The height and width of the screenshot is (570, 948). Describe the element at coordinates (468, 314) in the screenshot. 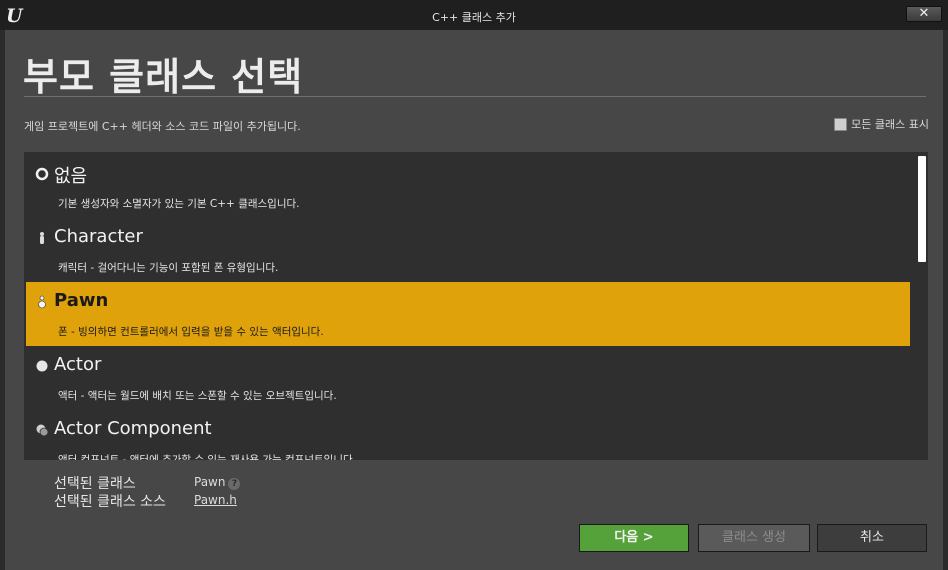

I see `class-item-pawn: Pawn 폰 - 빙의하면 컨트롤러에서 입력을 받을 수 있는 액터입니다.` at that location.